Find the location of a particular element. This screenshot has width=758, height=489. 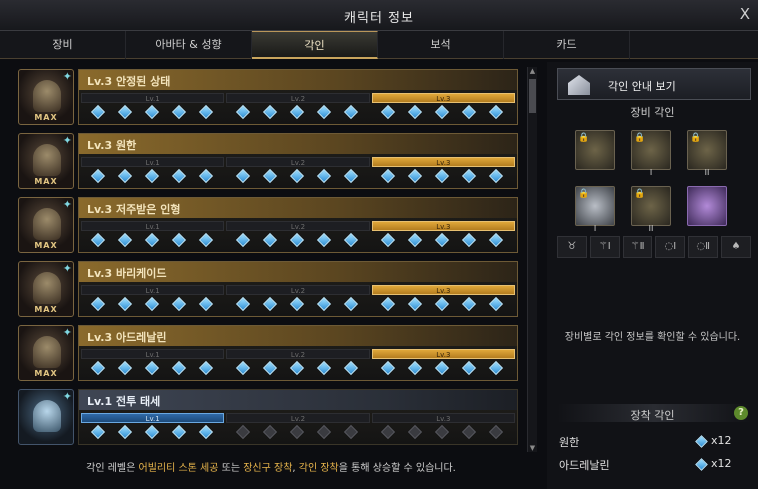

engraving-name: Lv.3 바리케이드 is located at coordinates (127, 273).